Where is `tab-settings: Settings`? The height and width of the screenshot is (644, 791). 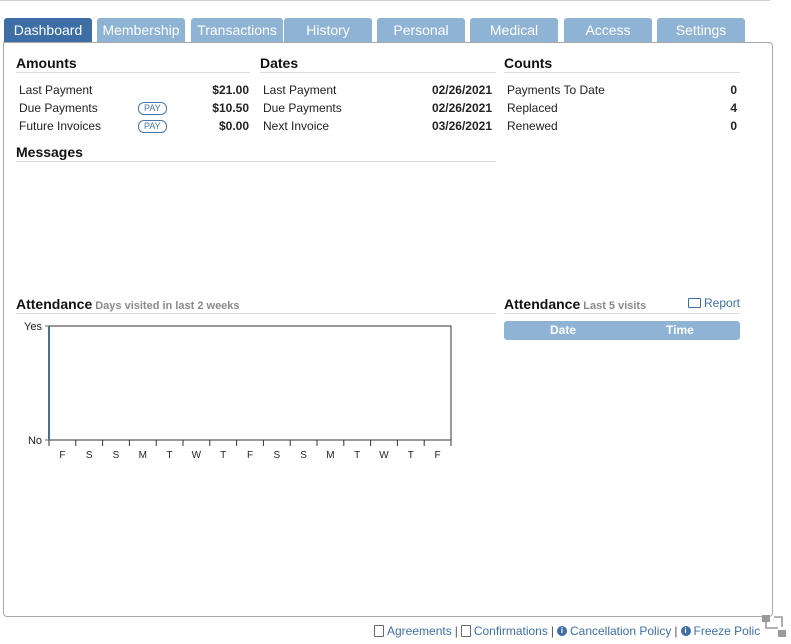
tab-settings: Settings is located at coordinates (701, 30).